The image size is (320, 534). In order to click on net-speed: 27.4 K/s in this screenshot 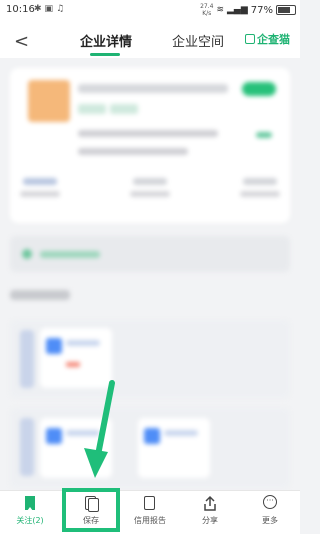, I will do `click(206, 10)`.